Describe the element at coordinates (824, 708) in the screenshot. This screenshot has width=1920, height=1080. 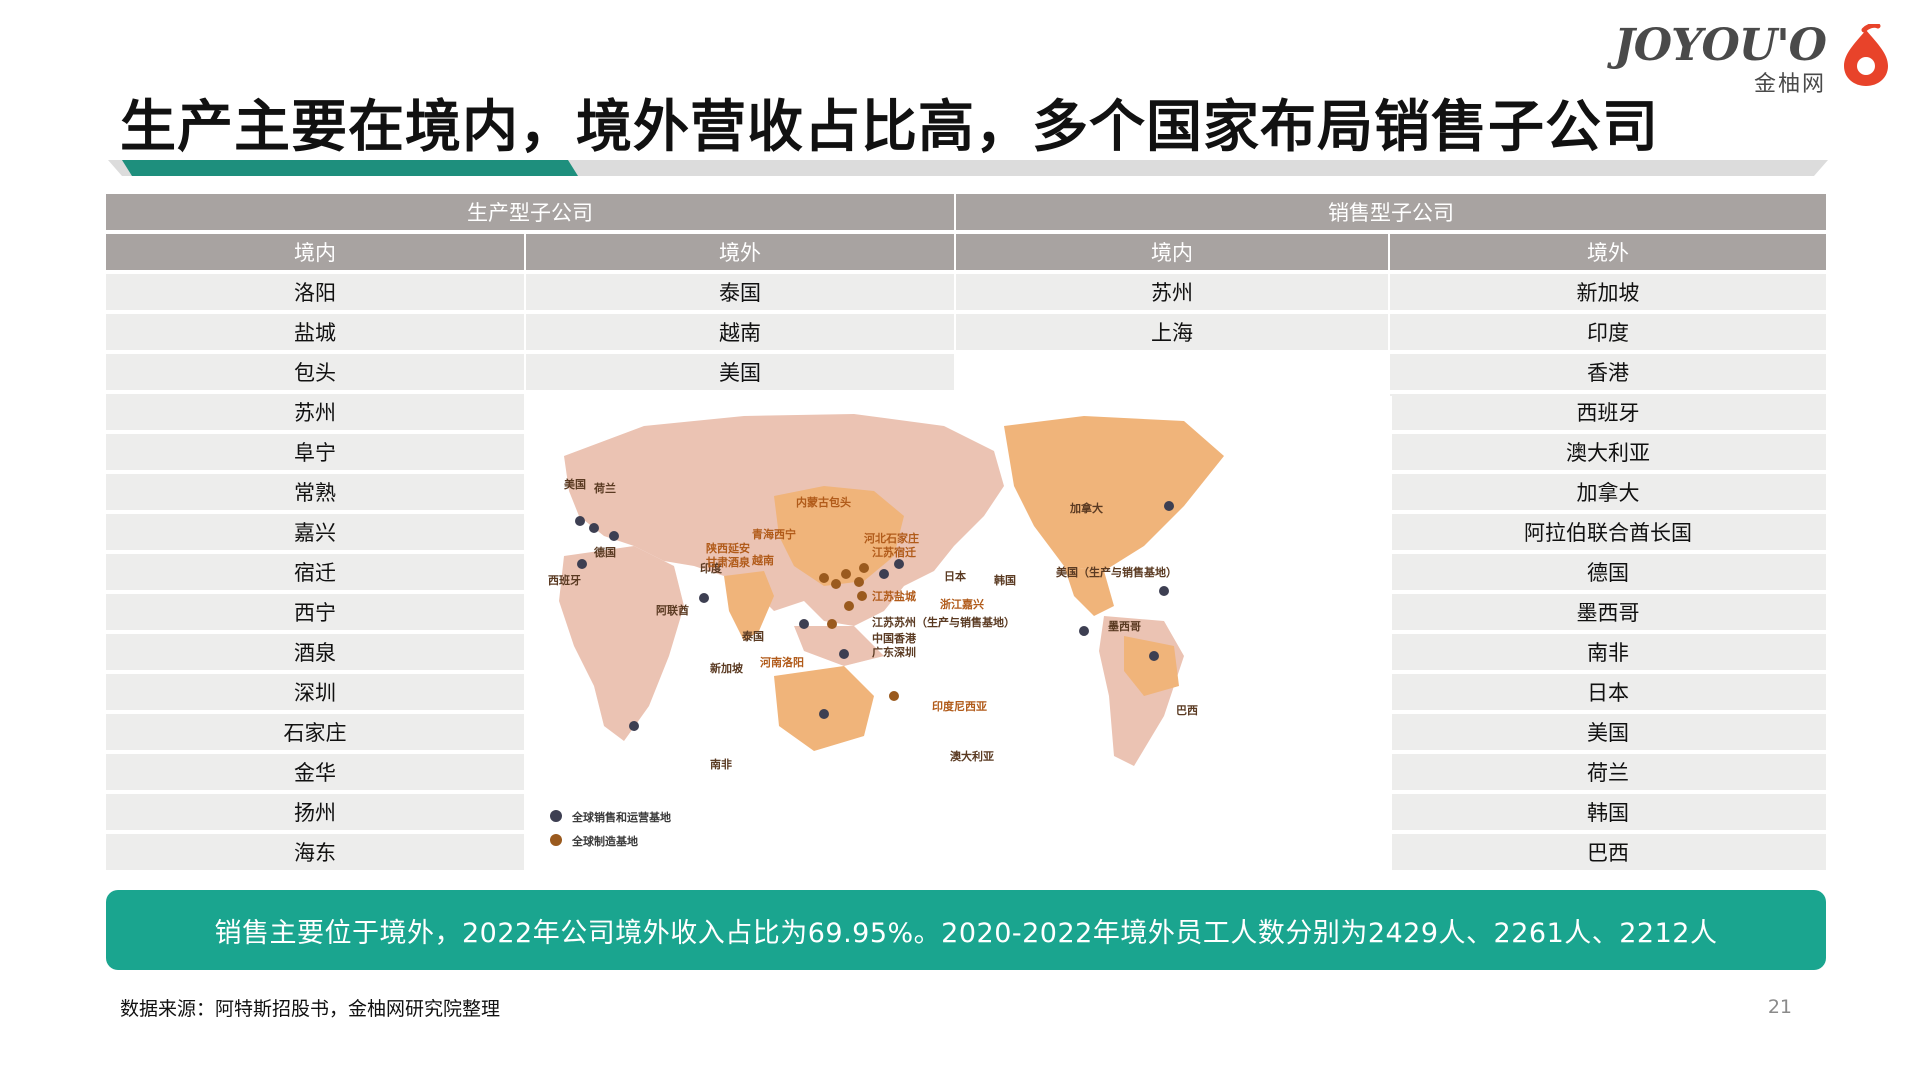
I see `australia-landmass` at that location.